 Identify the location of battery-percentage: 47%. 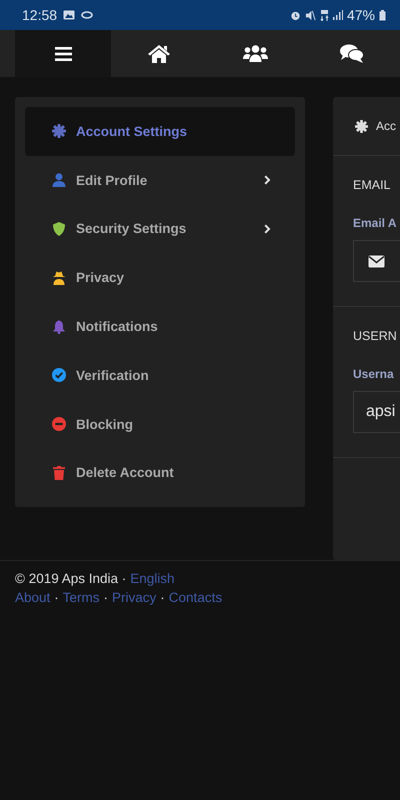
(360, 15).